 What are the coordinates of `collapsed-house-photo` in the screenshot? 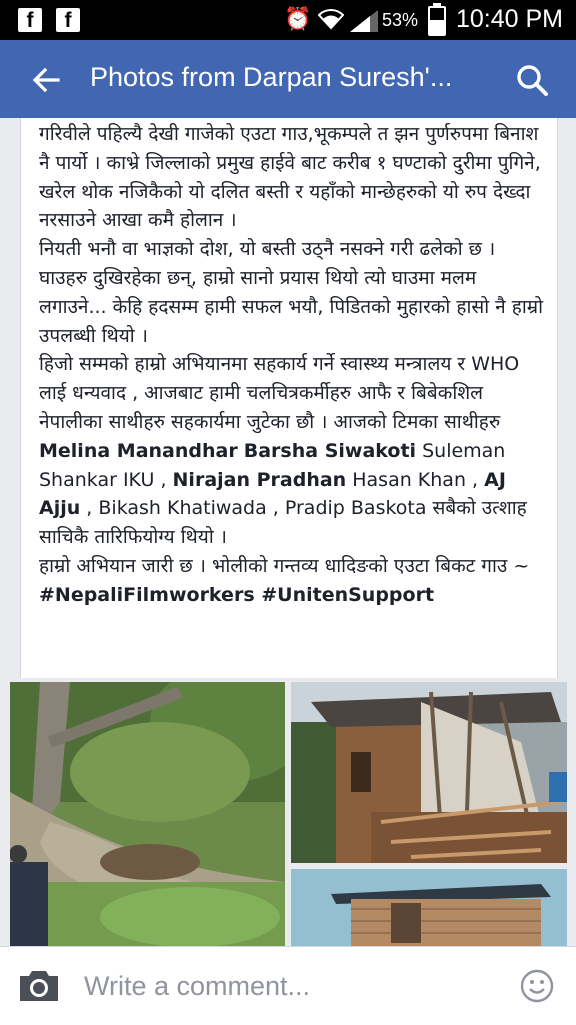 It's located at (429, 772).